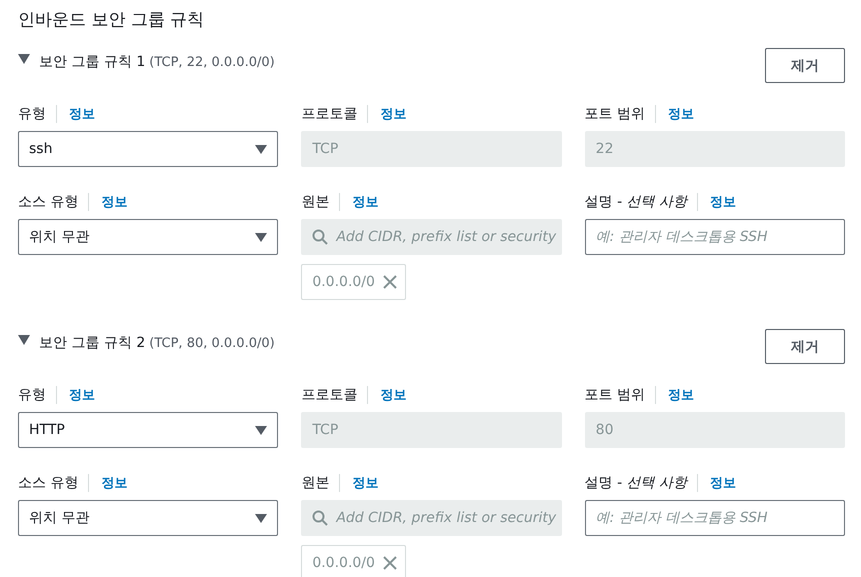 The image size is (861, 577). I want to click on rule-title: 보안 그룹 규칙 1 (TCP, 22, 0.0.0.0/0), so click(157, 62).